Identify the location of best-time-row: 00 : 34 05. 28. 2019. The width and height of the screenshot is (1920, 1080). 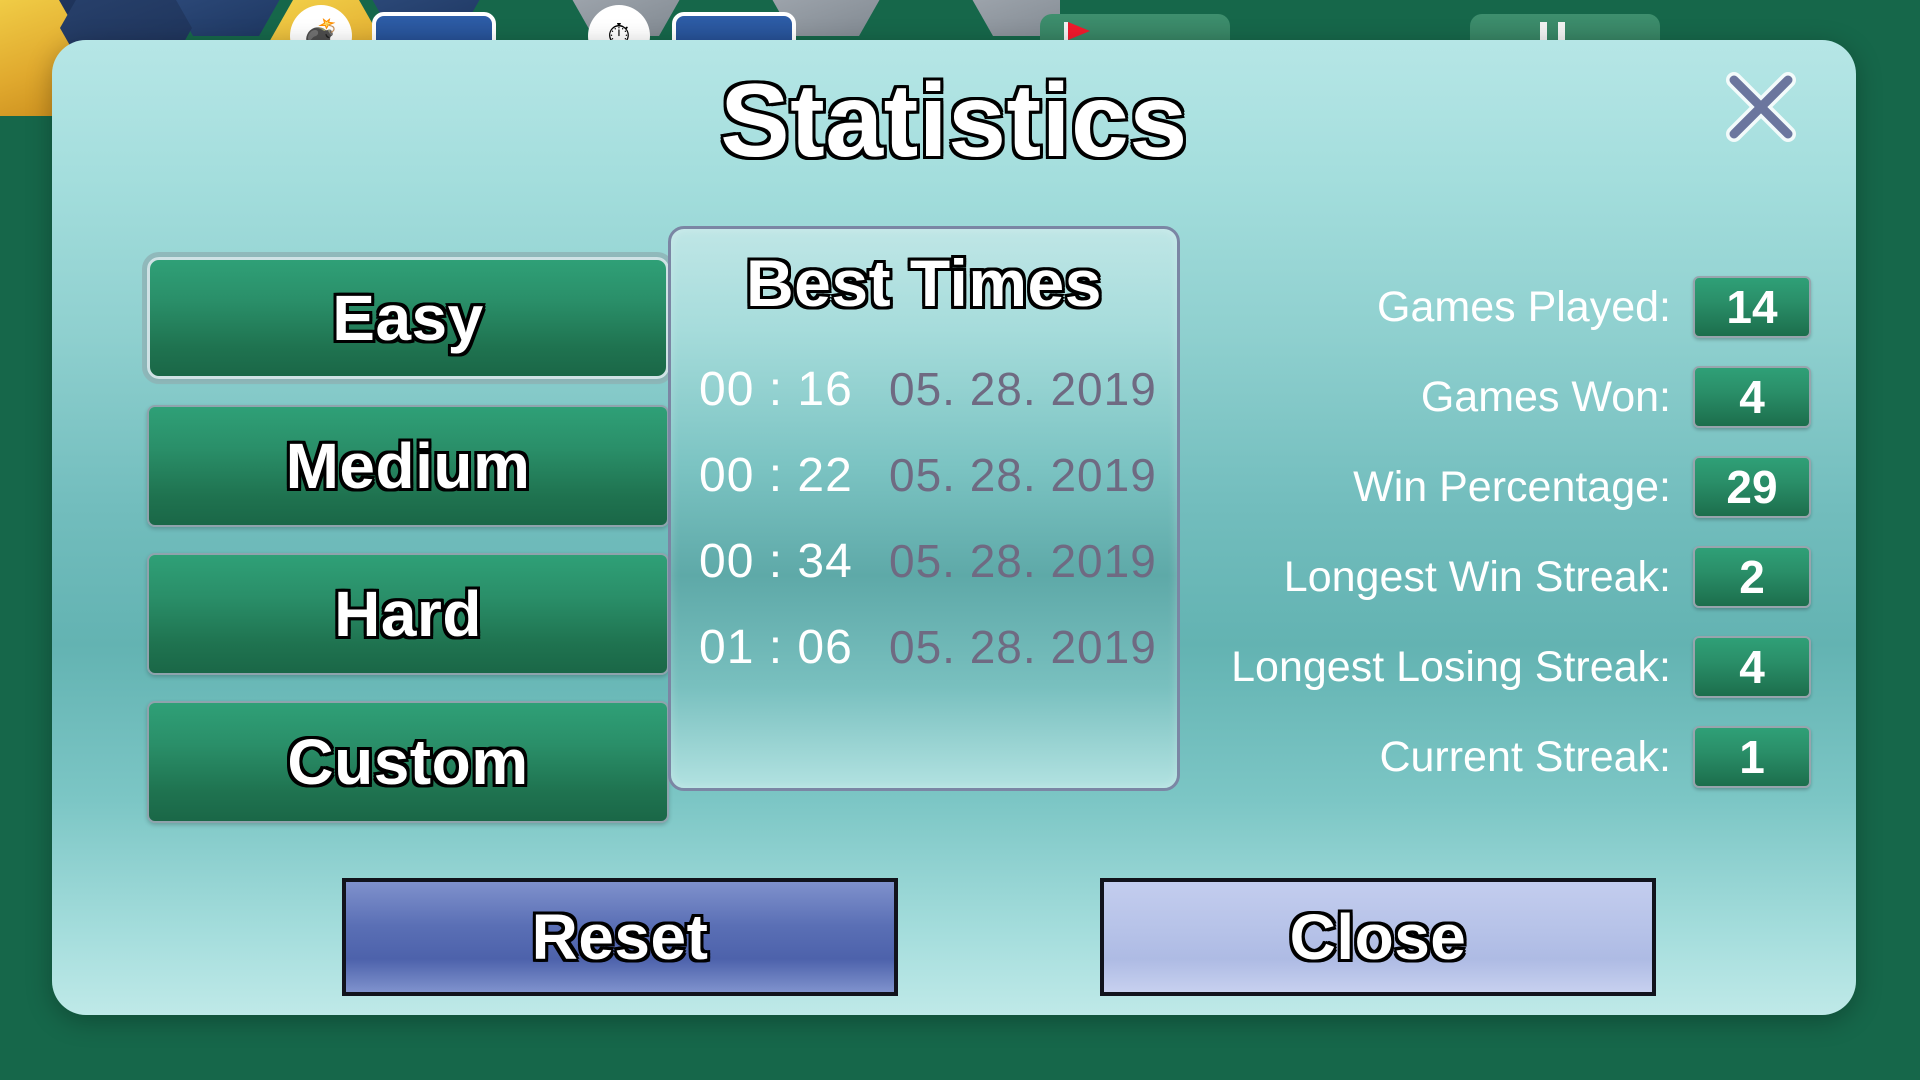
(924, 577).